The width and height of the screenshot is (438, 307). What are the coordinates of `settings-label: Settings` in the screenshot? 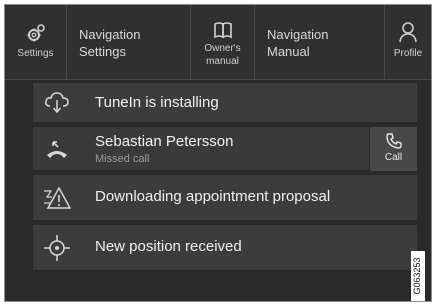 It's located at (35, 53).